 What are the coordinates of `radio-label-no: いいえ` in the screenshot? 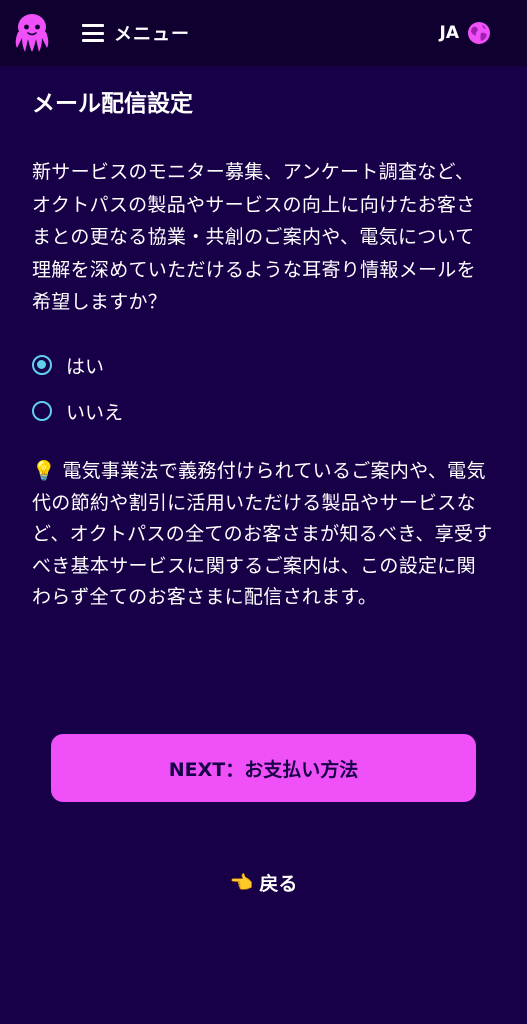 It's located at (95, 412).